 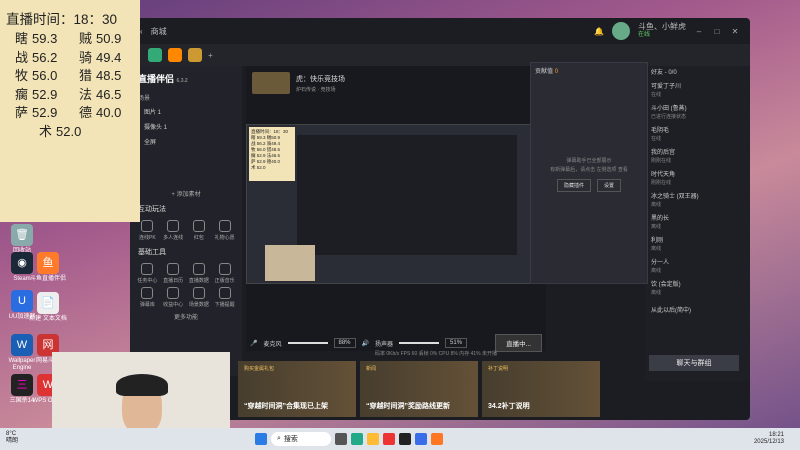 What do you see at coordinates (62, 19) in the screenshot?
I see `stream-time: 直播时间：18：30` at bounding box center [62, 19].